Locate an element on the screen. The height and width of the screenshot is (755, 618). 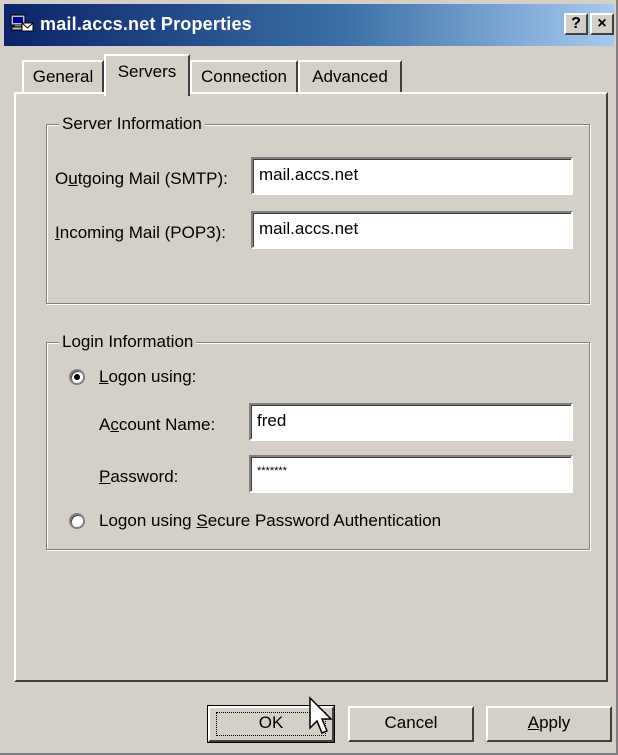
account-name-label: Account Name: is located at coordinates (157, 424).